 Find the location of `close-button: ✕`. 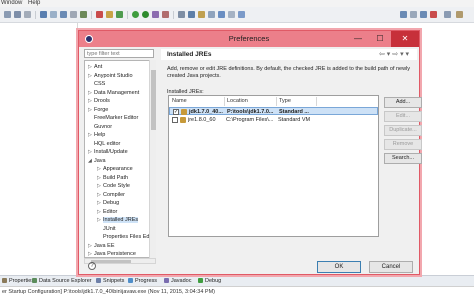

close-button: ✕ is located at coordinates (405, 39).